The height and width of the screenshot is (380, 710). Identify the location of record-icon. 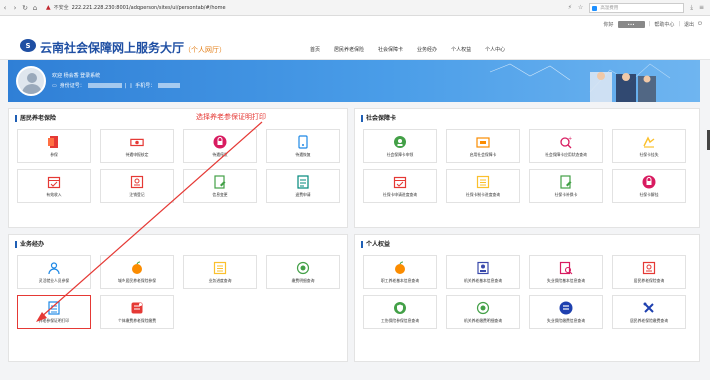
(566, 308).